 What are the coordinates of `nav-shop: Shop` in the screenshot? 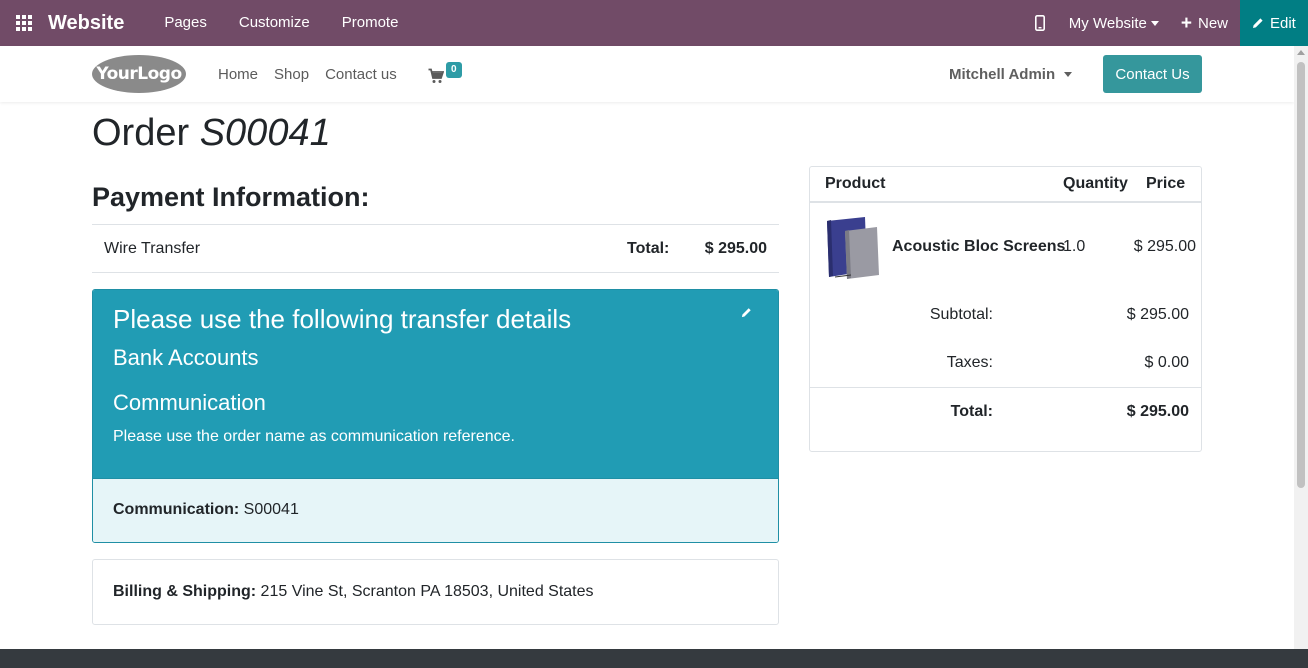 It's located at (291, 74).